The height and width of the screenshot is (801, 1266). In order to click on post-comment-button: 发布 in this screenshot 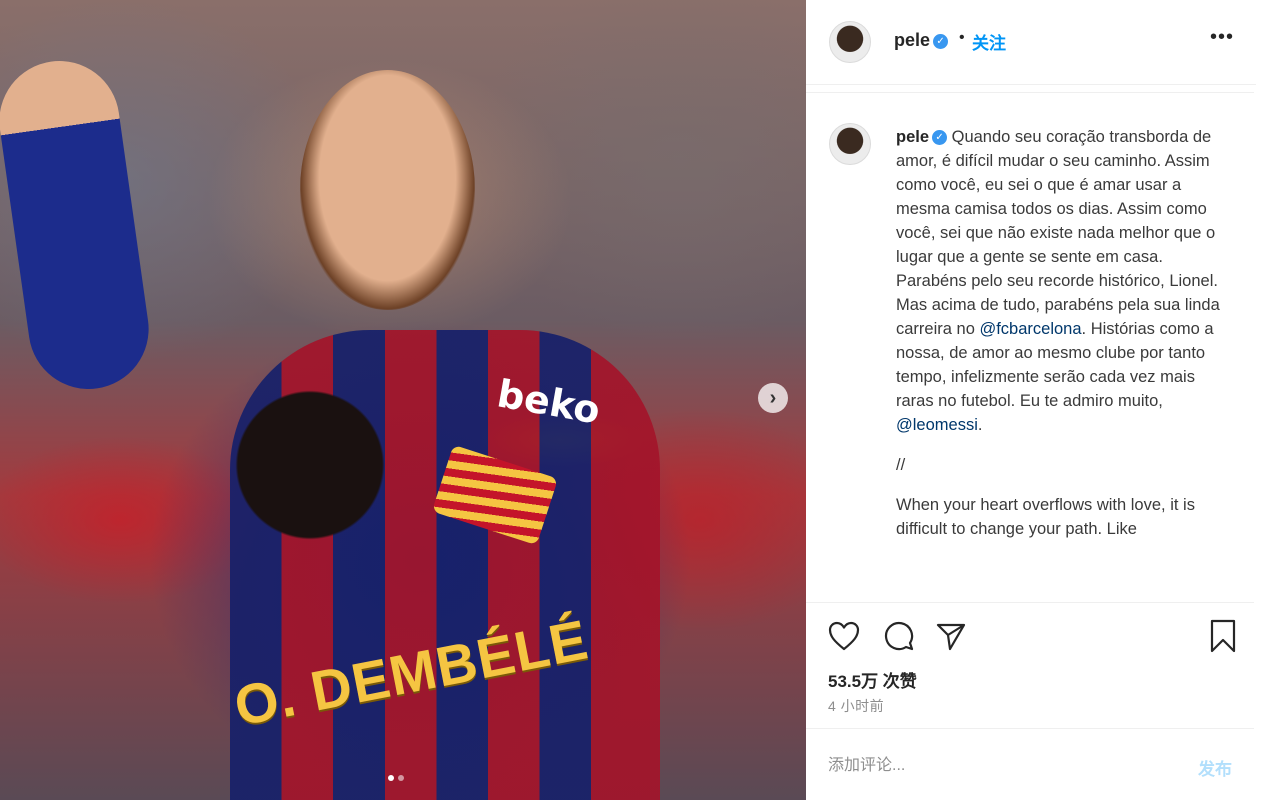, I will do `click(1215, 767)`.